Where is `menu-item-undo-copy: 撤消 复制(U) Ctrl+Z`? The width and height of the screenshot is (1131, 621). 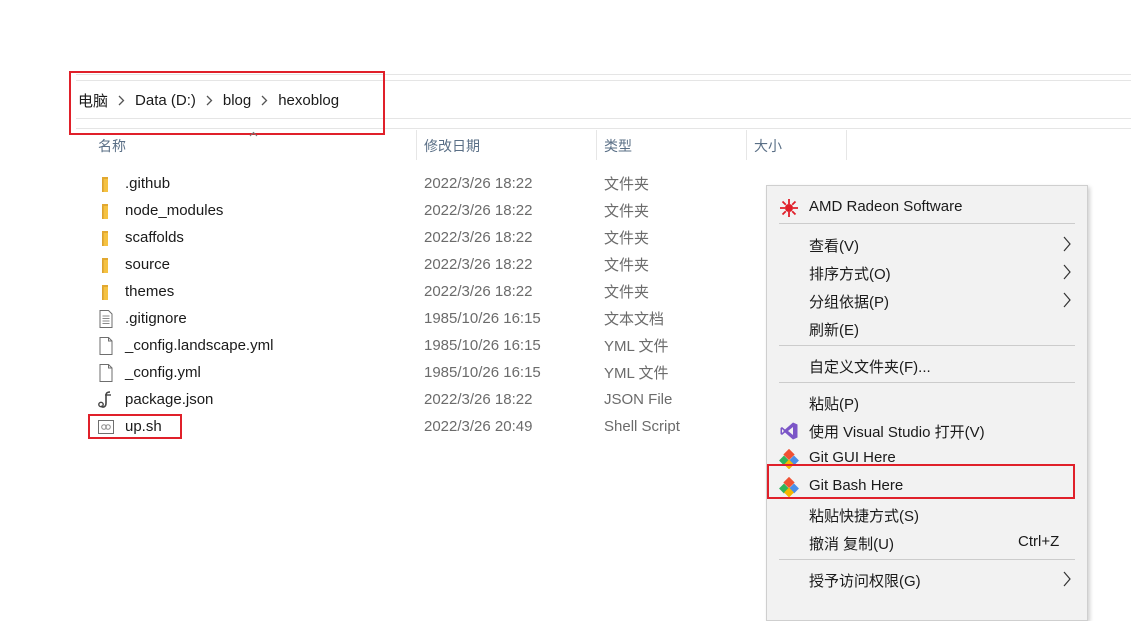 menu-item-undo-copy: 撤消 复制(U) Ctrl+Z is located at coordinates (927, 542).